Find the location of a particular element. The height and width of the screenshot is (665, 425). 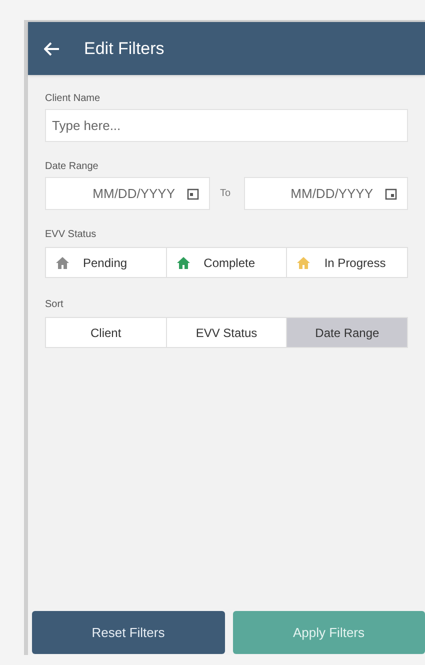

reset-filters-button: Reset Filters is located at coordinates (128, 632).